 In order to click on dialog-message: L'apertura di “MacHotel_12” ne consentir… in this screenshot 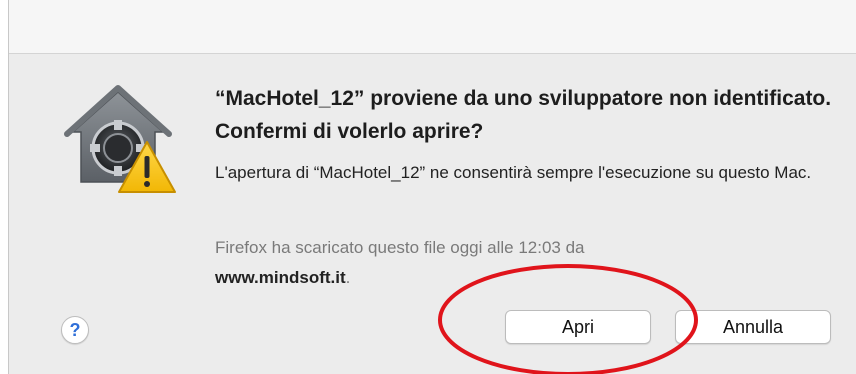, I will do `click(513, 172)`.